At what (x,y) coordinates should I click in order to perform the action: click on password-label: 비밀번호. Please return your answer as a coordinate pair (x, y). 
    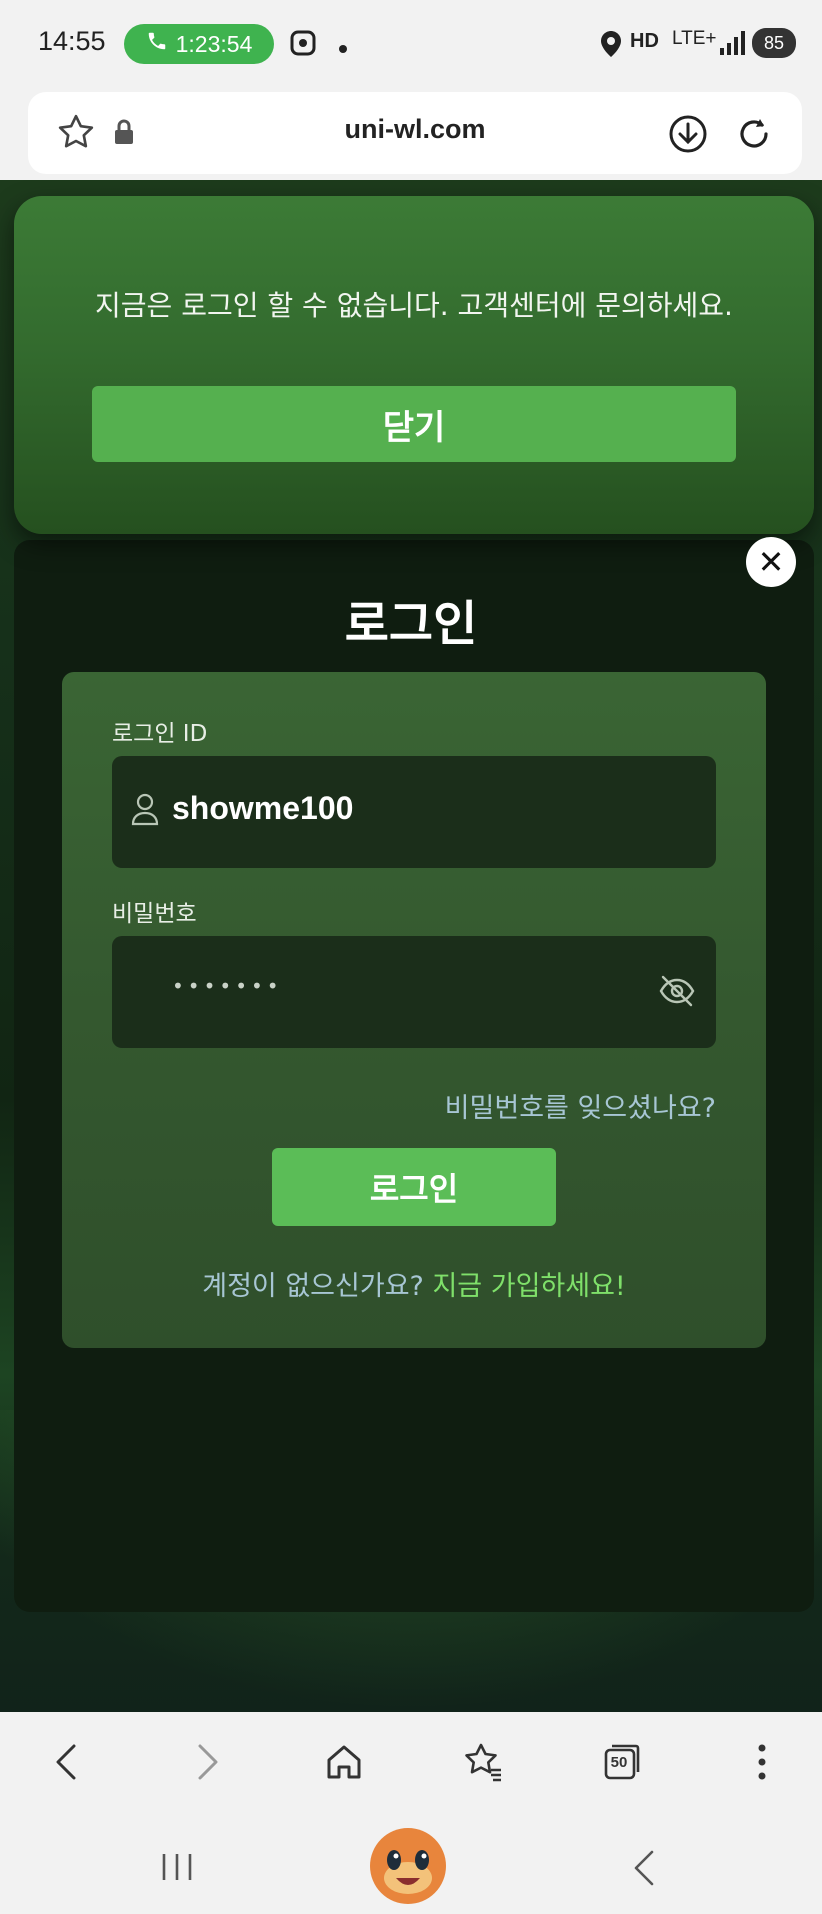
    Looking at the image, I should click on (154, 914).